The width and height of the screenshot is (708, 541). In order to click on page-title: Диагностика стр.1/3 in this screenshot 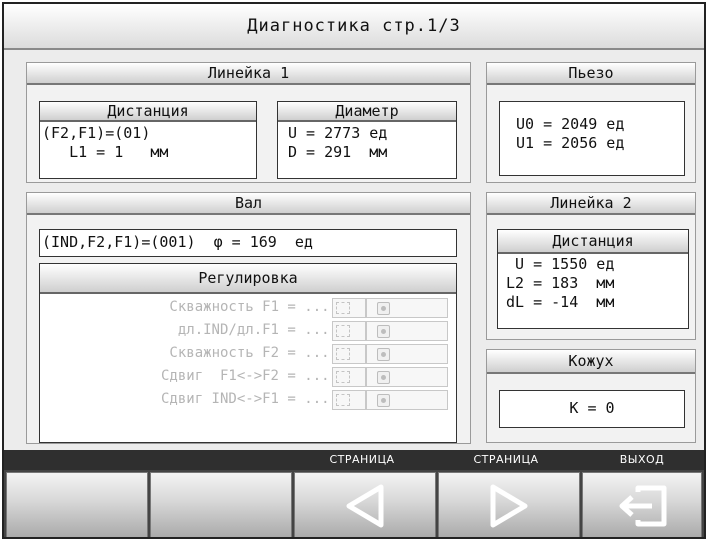, I will do `click(354, 27)`.